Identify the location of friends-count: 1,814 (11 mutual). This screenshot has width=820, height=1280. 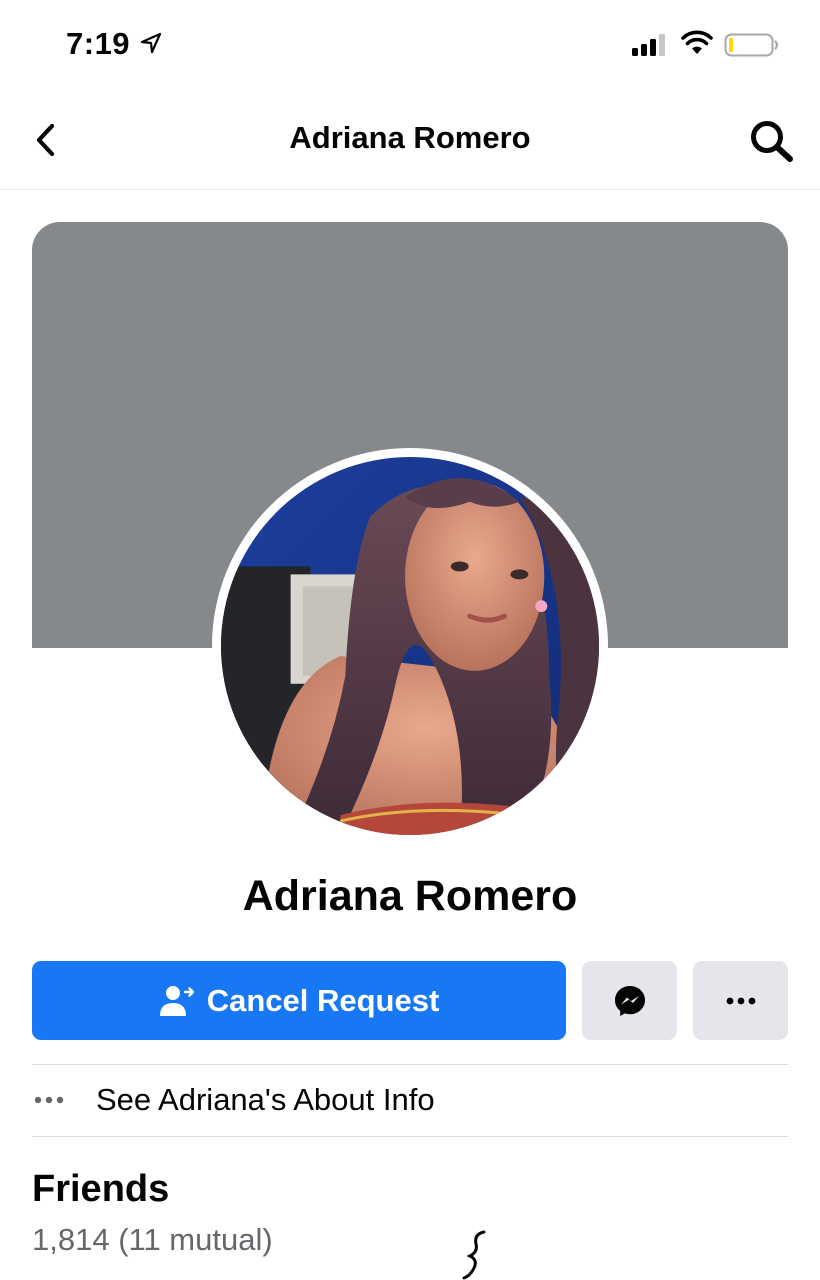
(152, 1240).